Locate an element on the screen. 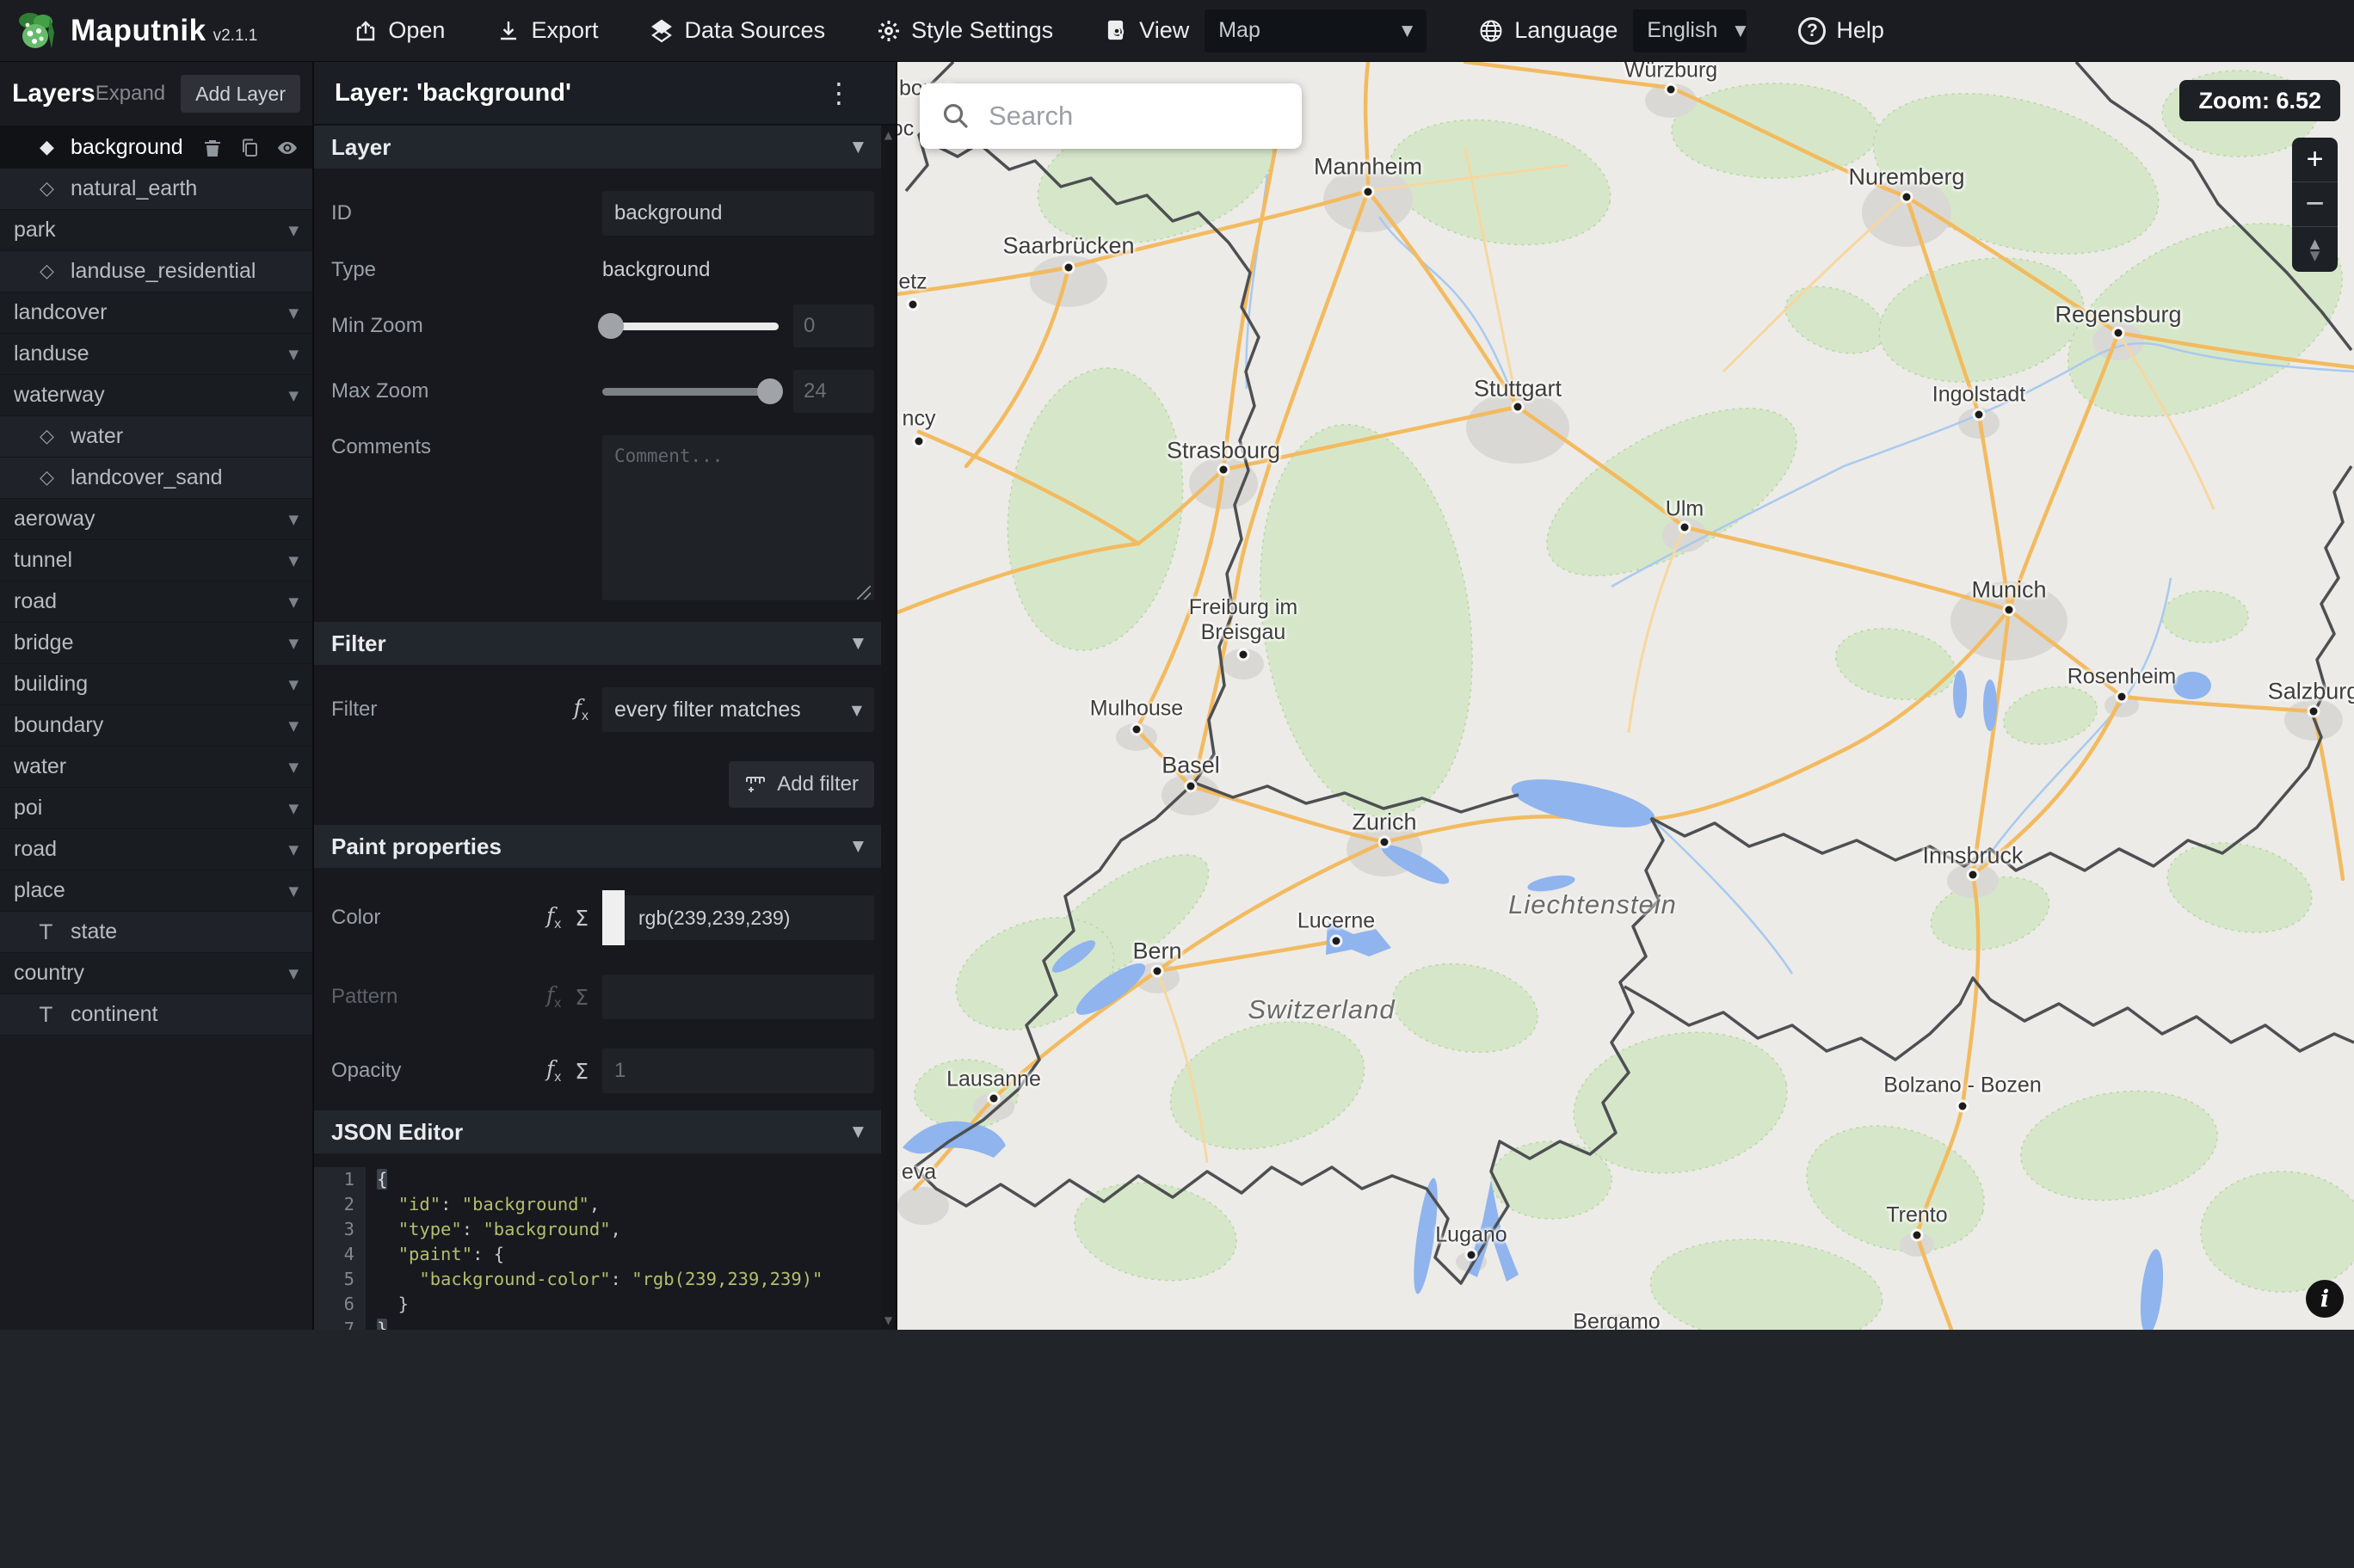 The height and width of the screenshot is (1568, 2354). search-input is located at coordinates (1135, 116).